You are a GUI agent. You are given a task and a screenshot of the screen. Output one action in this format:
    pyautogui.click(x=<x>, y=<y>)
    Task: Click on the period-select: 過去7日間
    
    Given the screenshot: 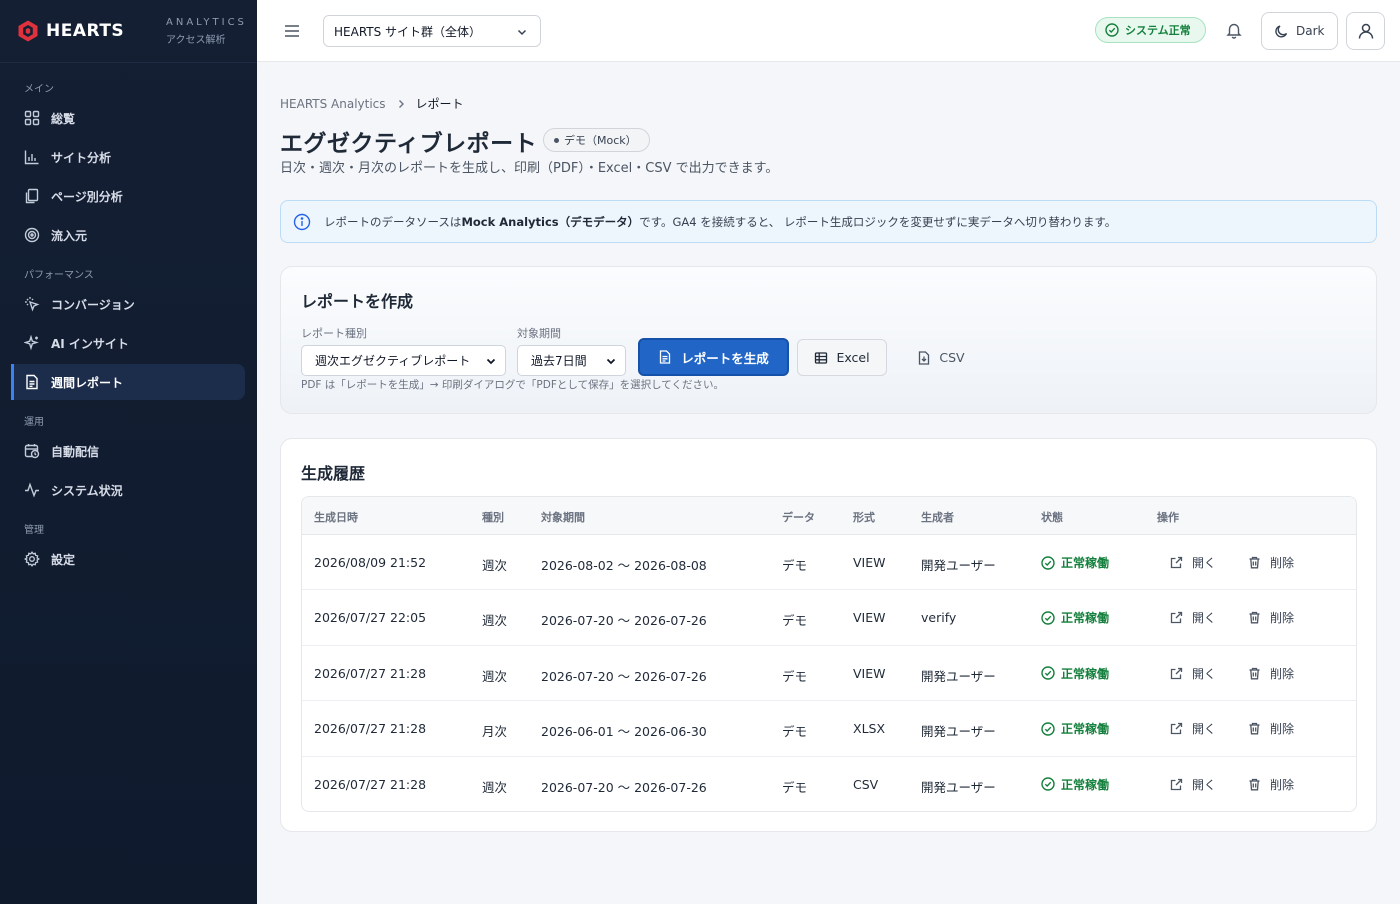 What is the action you would take?
    pyautogui.click(x=571, y=360)
    